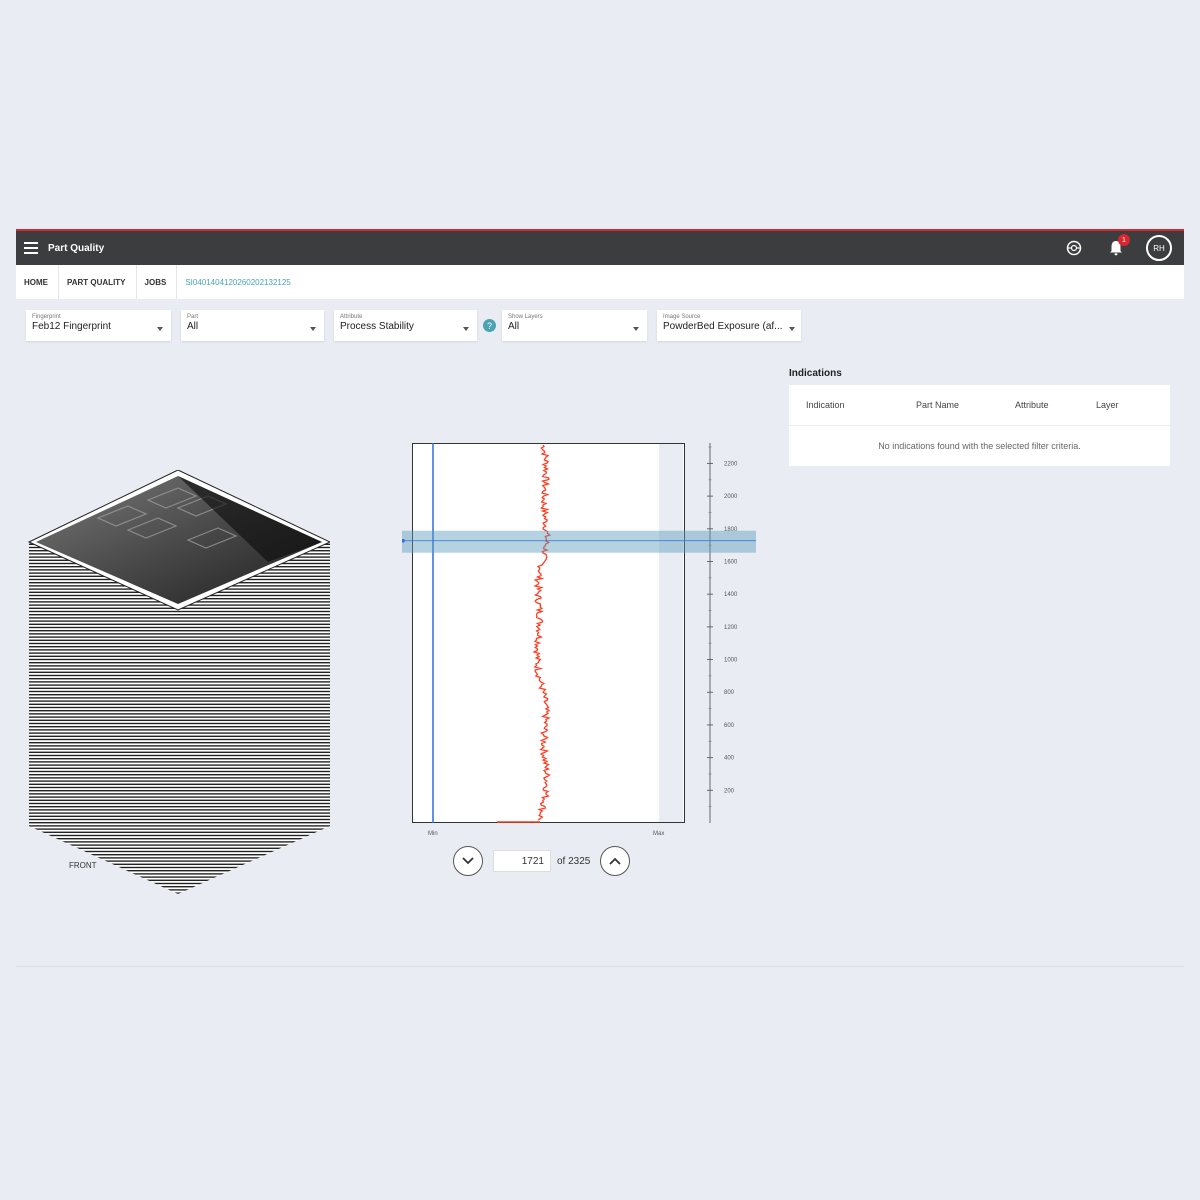 This screenshot has width=1200, height=1200. I want to click on breadcrumb-part-quality: PART QUALITY, so click(98, 282).